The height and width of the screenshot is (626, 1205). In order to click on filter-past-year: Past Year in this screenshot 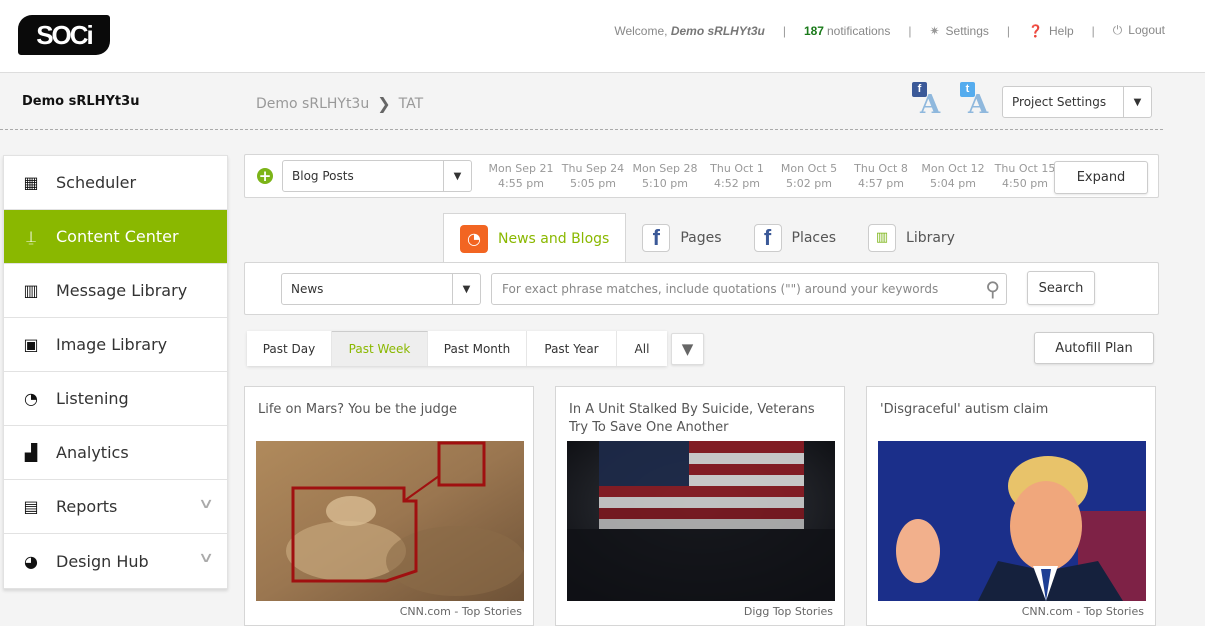, I will do `click(572, 348)`.